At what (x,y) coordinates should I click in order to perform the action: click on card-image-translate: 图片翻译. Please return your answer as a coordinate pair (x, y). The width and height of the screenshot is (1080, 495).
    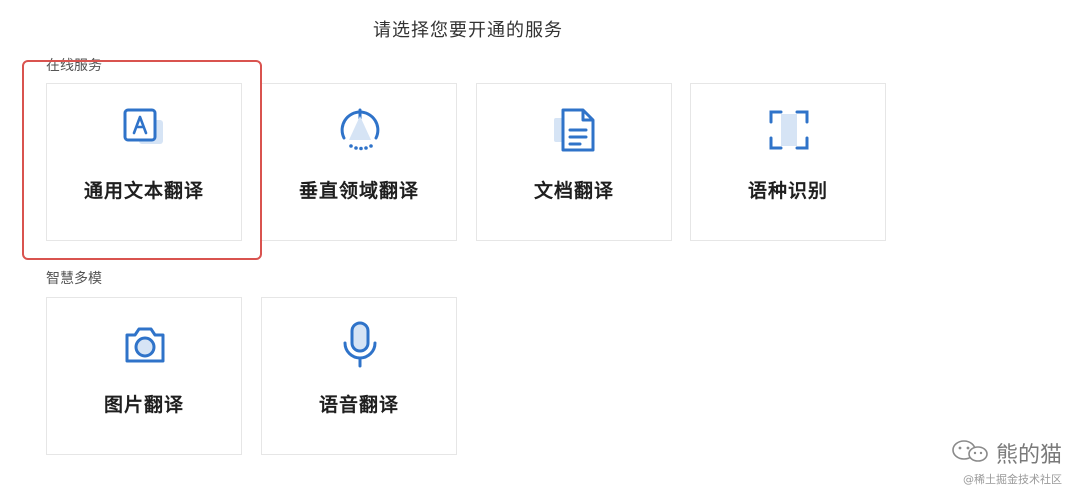
    Looking at the image, I should click on (144, 376).